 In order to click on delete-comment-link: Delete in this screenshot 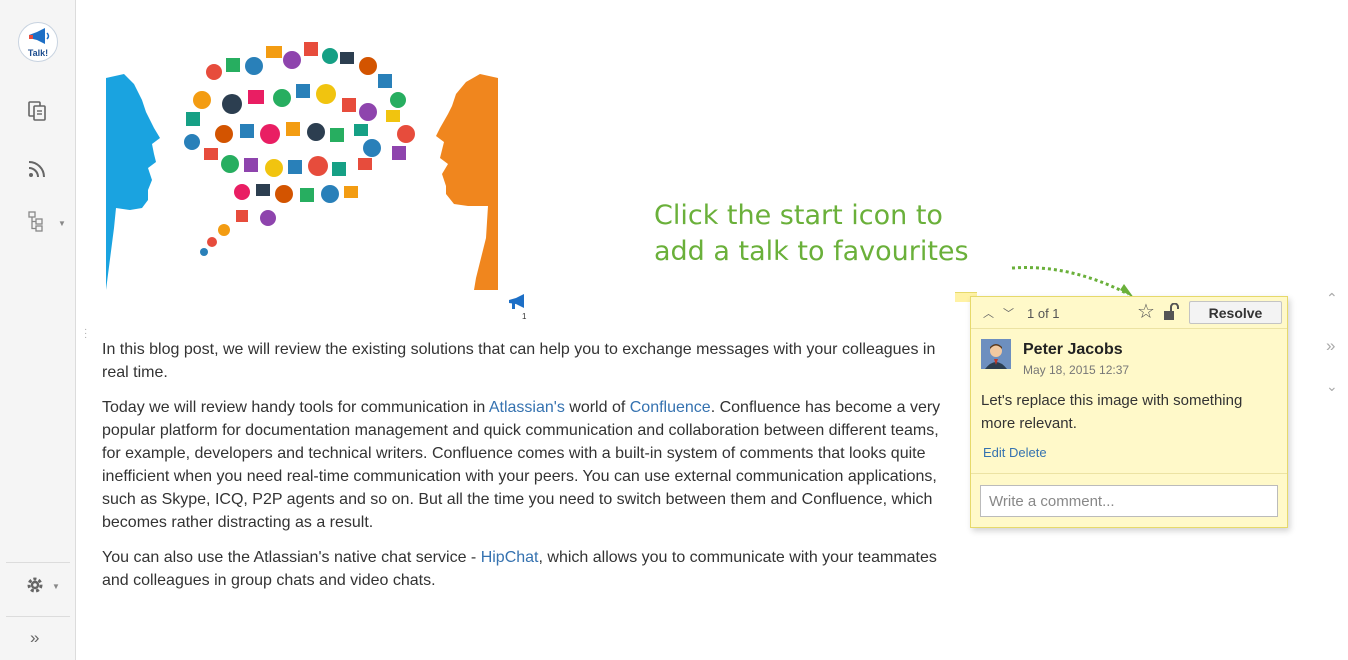, I will do `click(1028, 452)`.